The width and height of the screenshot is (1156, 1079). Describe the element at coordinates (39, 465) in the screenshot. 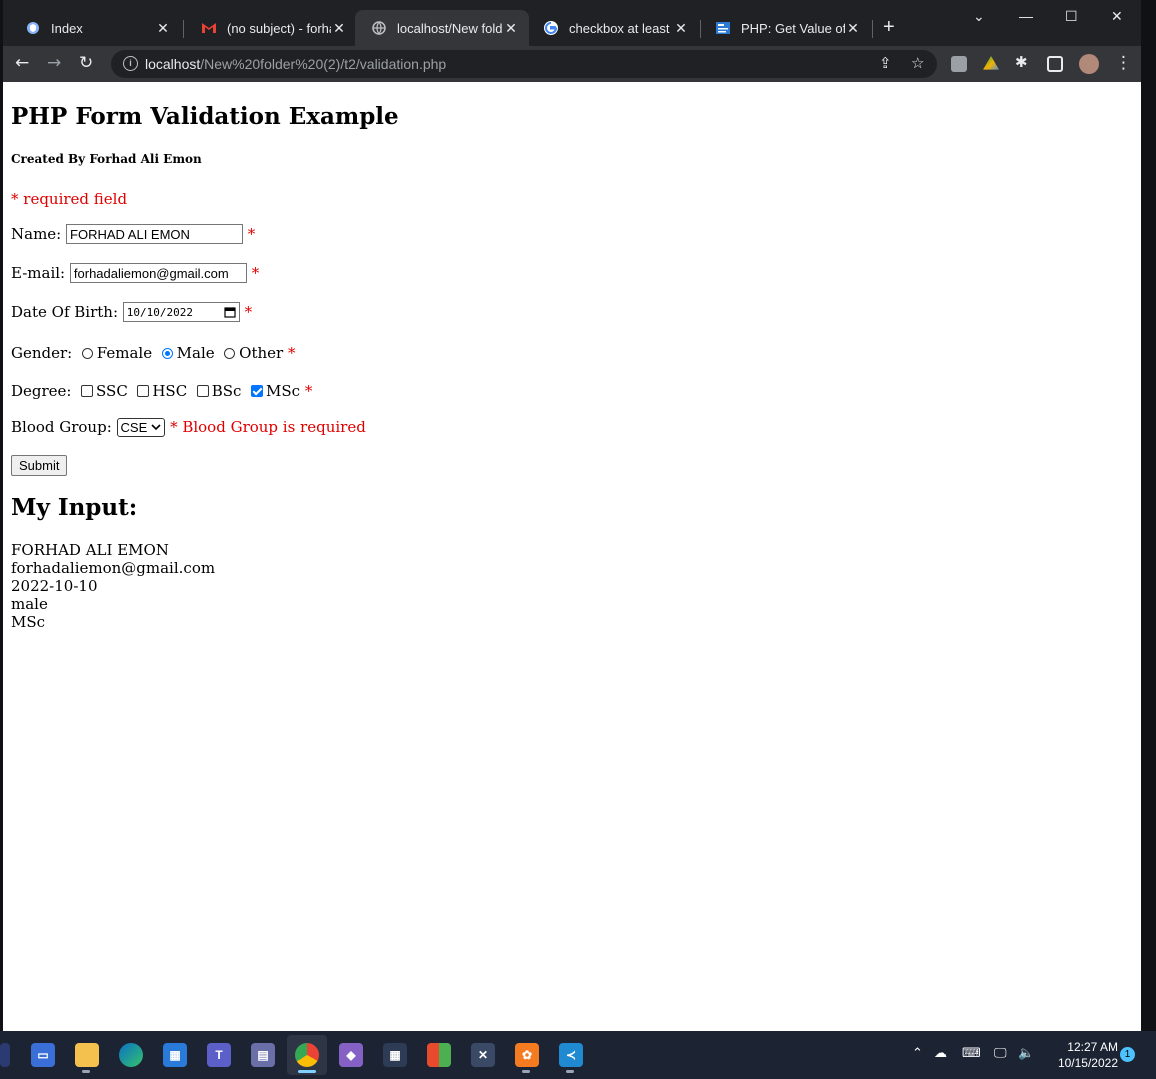

I see `submit-button: Submit` at that location.